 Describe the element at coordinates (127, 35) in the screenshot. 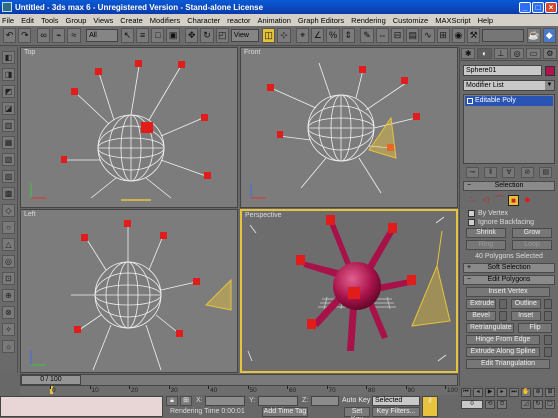

I see `select-object-icon: ↖` at that location.